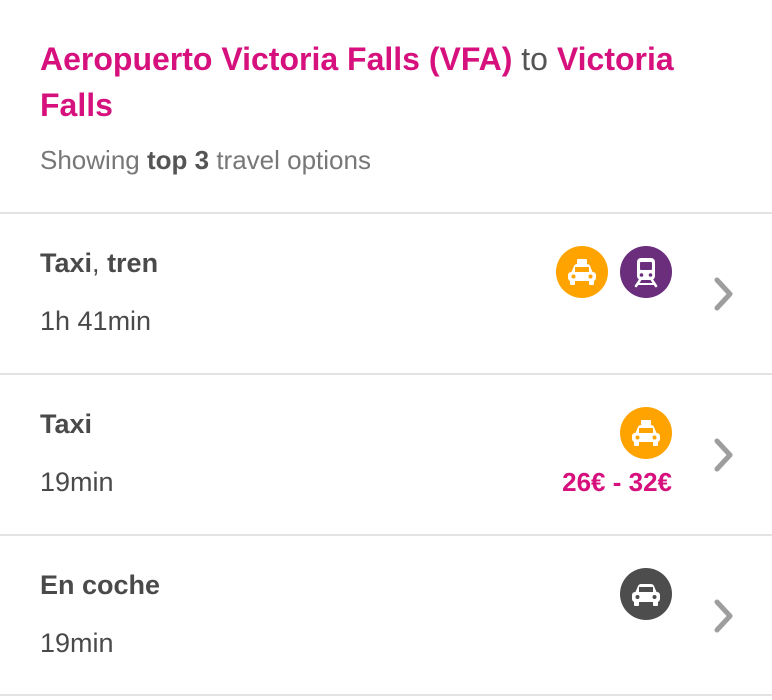 The width and height of the screenshot is (772, 700). Describe the element at coordinates (66, 263) in the screenshot. I see `option-mode-taxi: Taxi` at that location.